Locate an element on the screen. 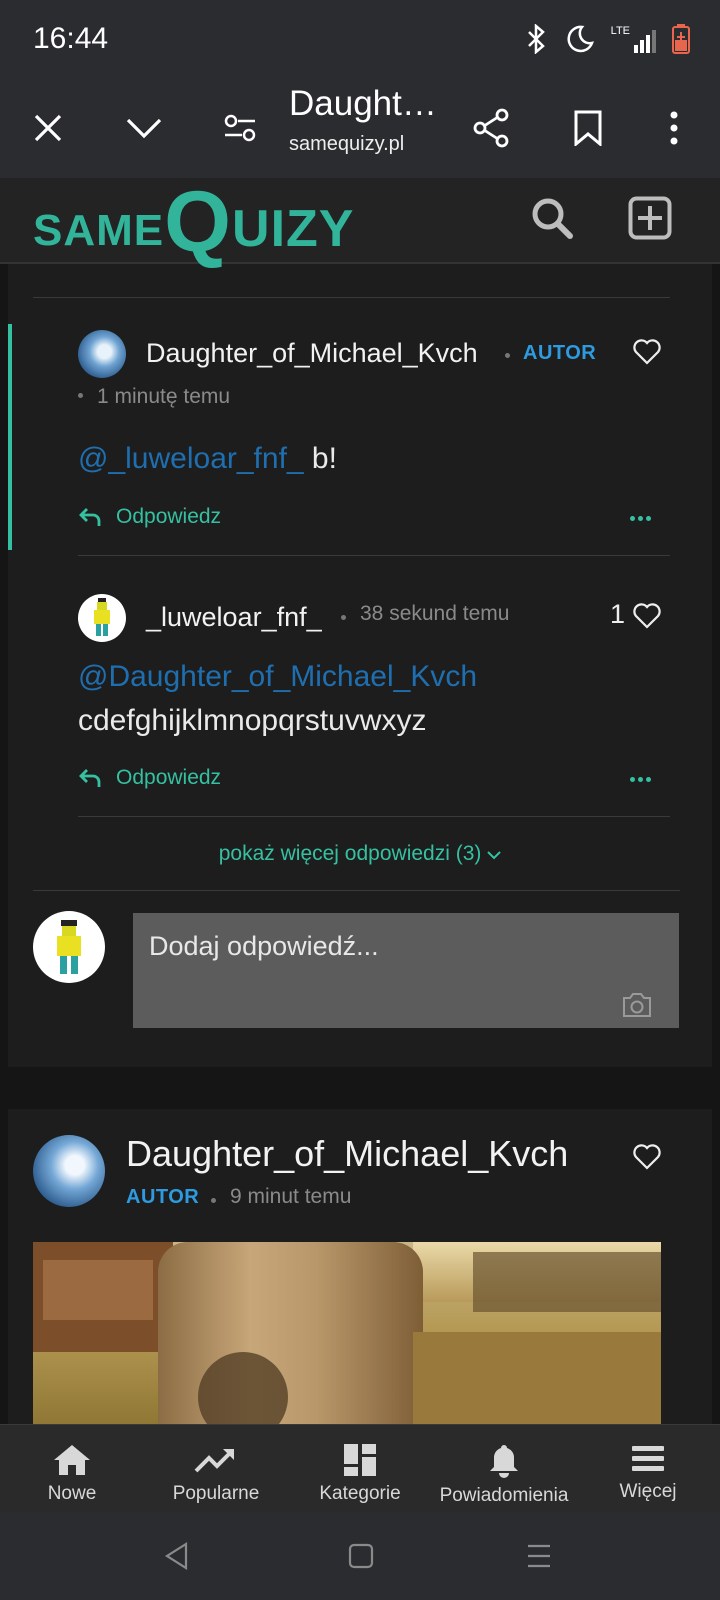  back-icon is located at coordinates (177, 1556).